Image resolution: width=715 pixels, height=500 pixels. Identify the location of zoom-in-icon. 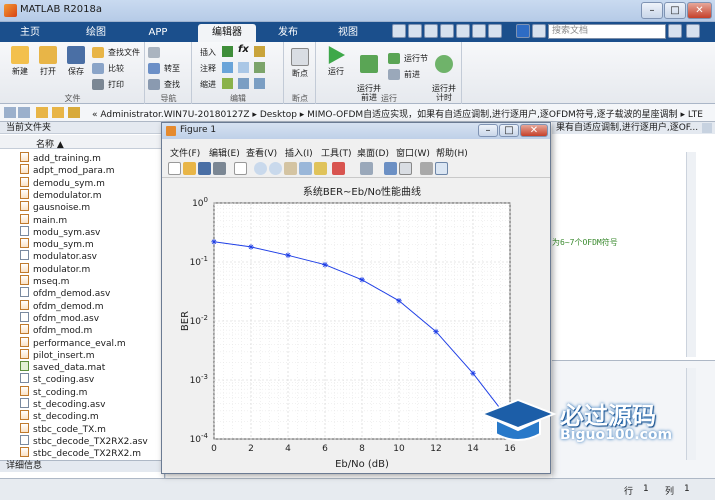
(260, 168).